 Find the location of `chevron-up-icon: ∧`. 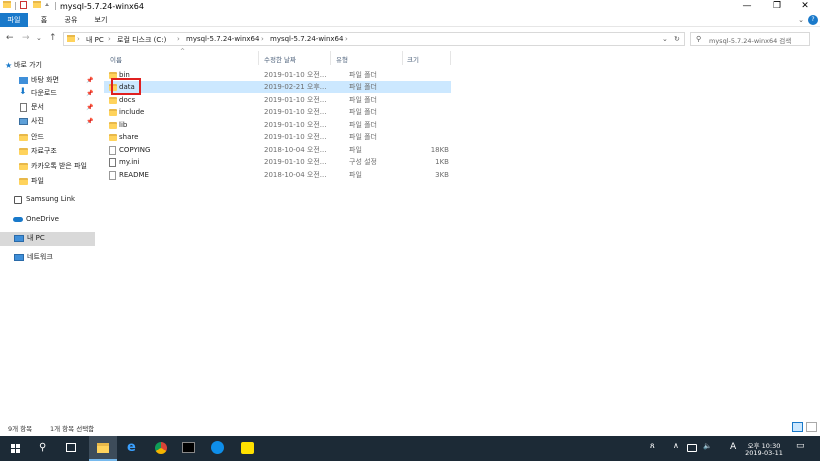

chevron-up-icon: ∧ is located at coordinates (676, 445).